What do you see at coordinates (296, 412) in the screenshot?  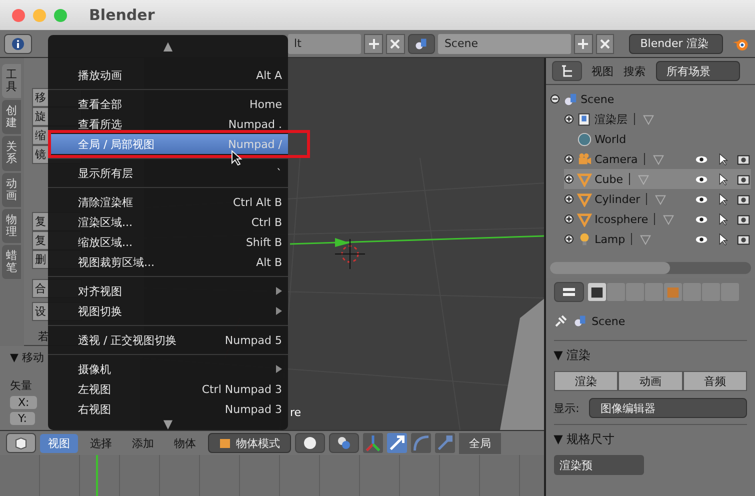 I see `object-name-label: re` at bounding box center [296, 412].